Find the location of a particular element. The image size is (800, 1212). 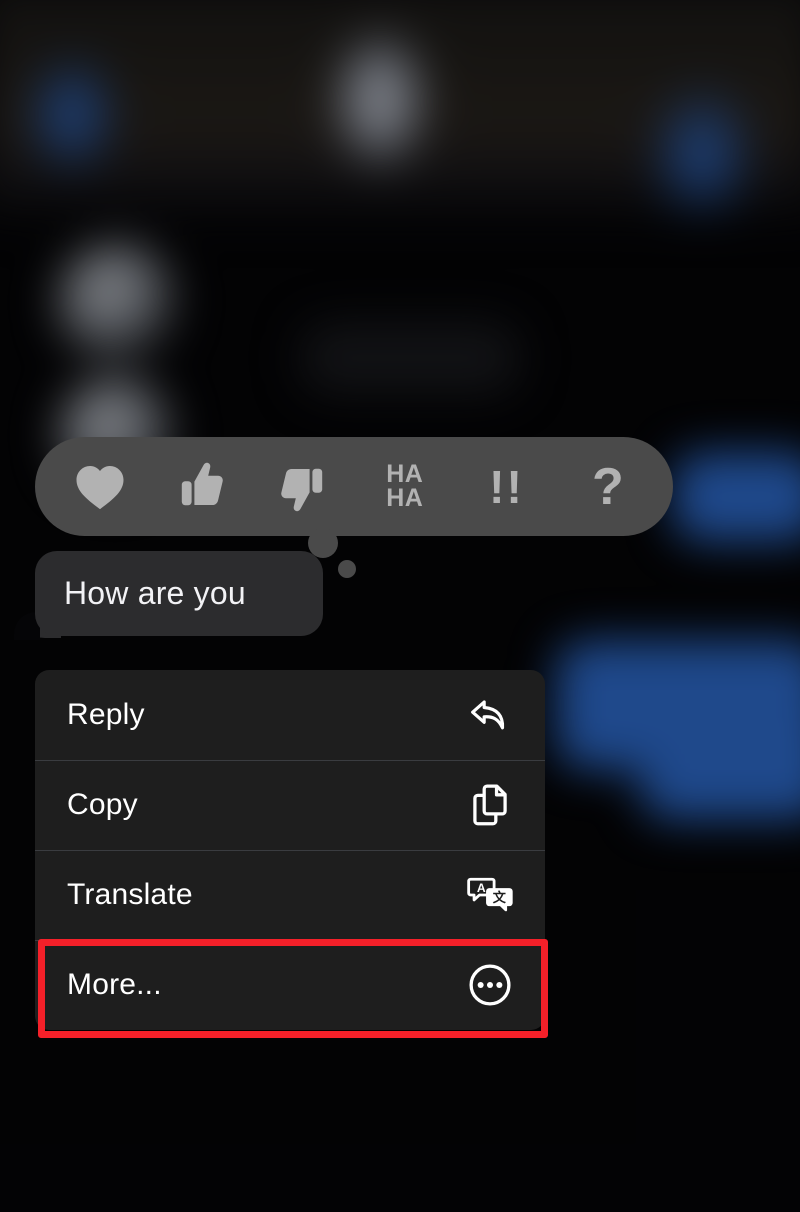

reply-arrow-icon is located at coordinates (490, 715).